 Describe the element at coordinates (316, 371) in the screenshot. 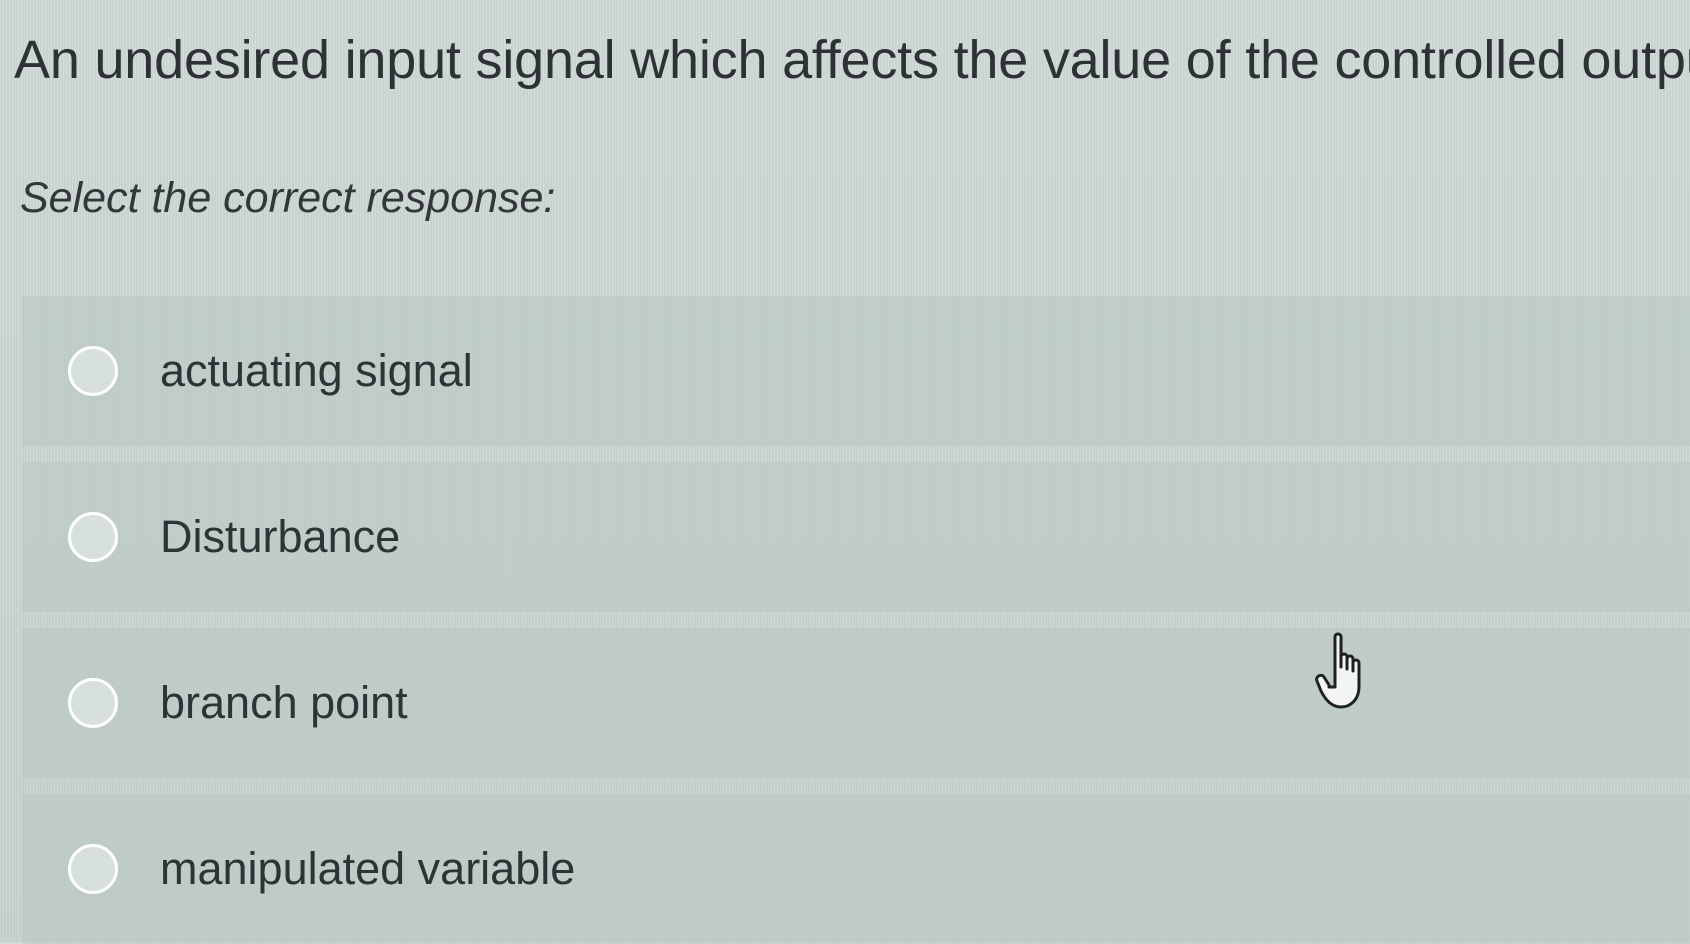

I see `option-label: actuating signal` at that location.